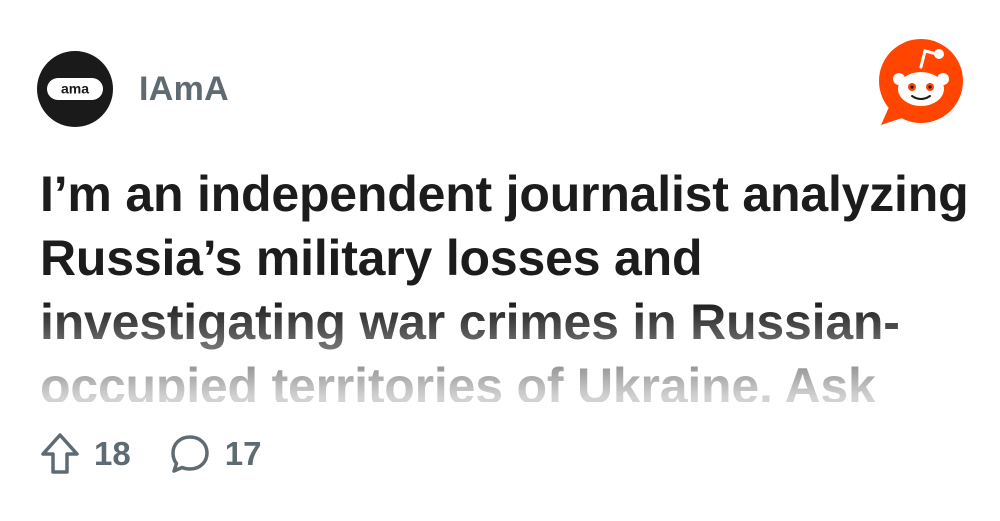 The height and width of the screenshot is (521, 1000). I want to click on upvote-button: 18, so click(85, 454).